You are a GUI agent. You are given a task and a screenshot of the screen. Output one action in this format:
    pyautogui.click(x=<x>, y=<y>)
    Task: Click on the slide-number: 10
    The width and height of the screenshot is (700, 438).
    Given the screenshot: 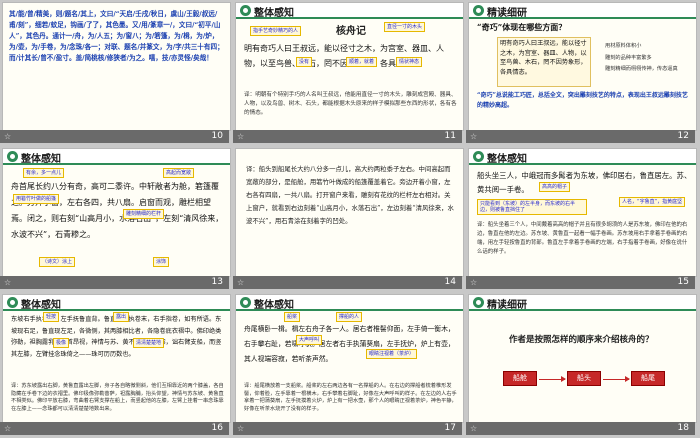 What is the action you would take?
    pyautogui.click(x=217, y=136)
    